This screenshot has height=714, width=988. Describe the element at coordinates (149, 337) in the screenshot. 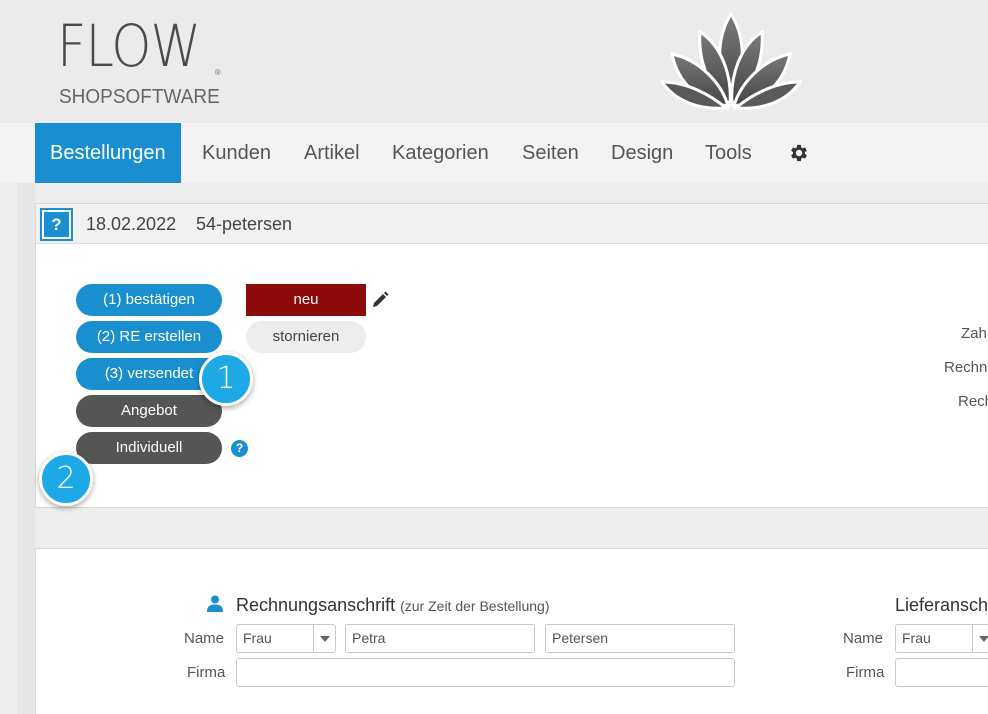

I see `create-invoice-button: (2) RE erstellen` at that location.